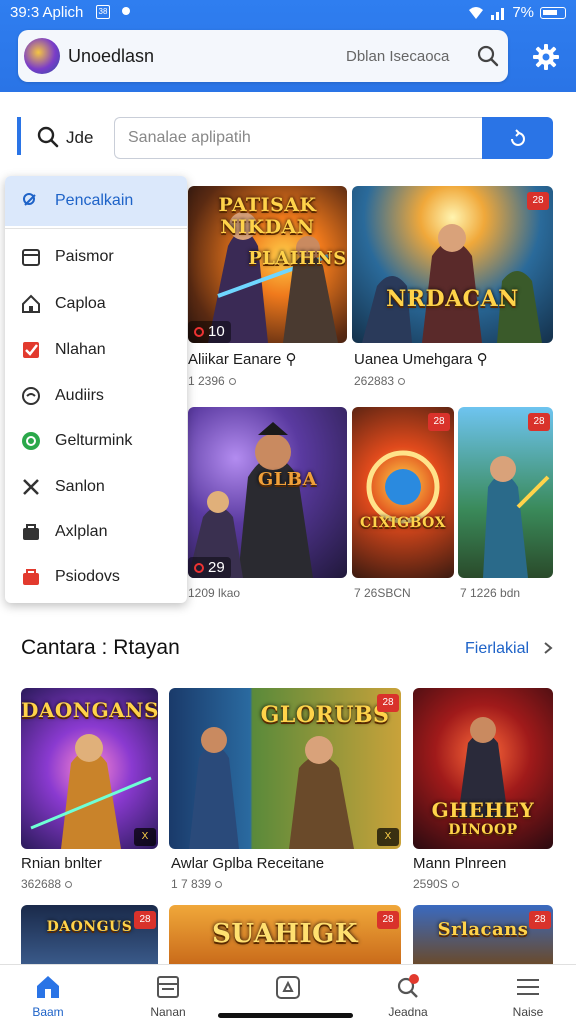 Image resolution: width=576 pixels, height=1024 pixels. I want to click on game-meta: 2590S, so click(436, 884).